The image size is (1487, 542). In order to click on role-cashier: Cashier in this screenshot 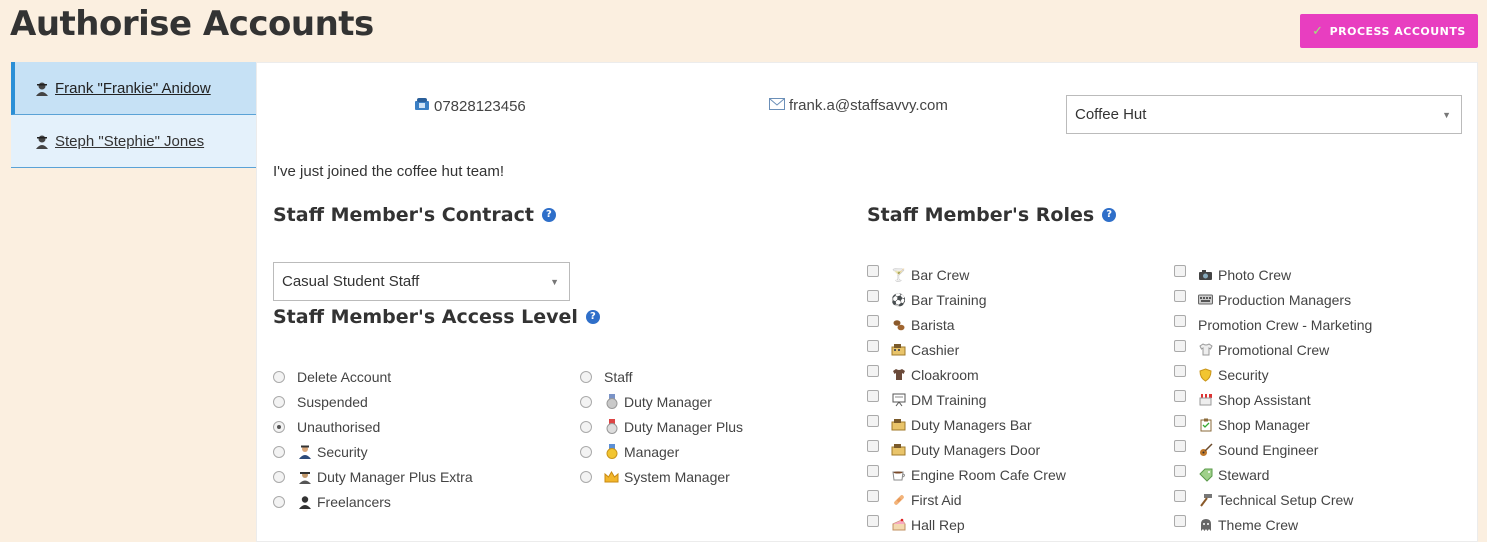, I will do `click(966, 349)`.